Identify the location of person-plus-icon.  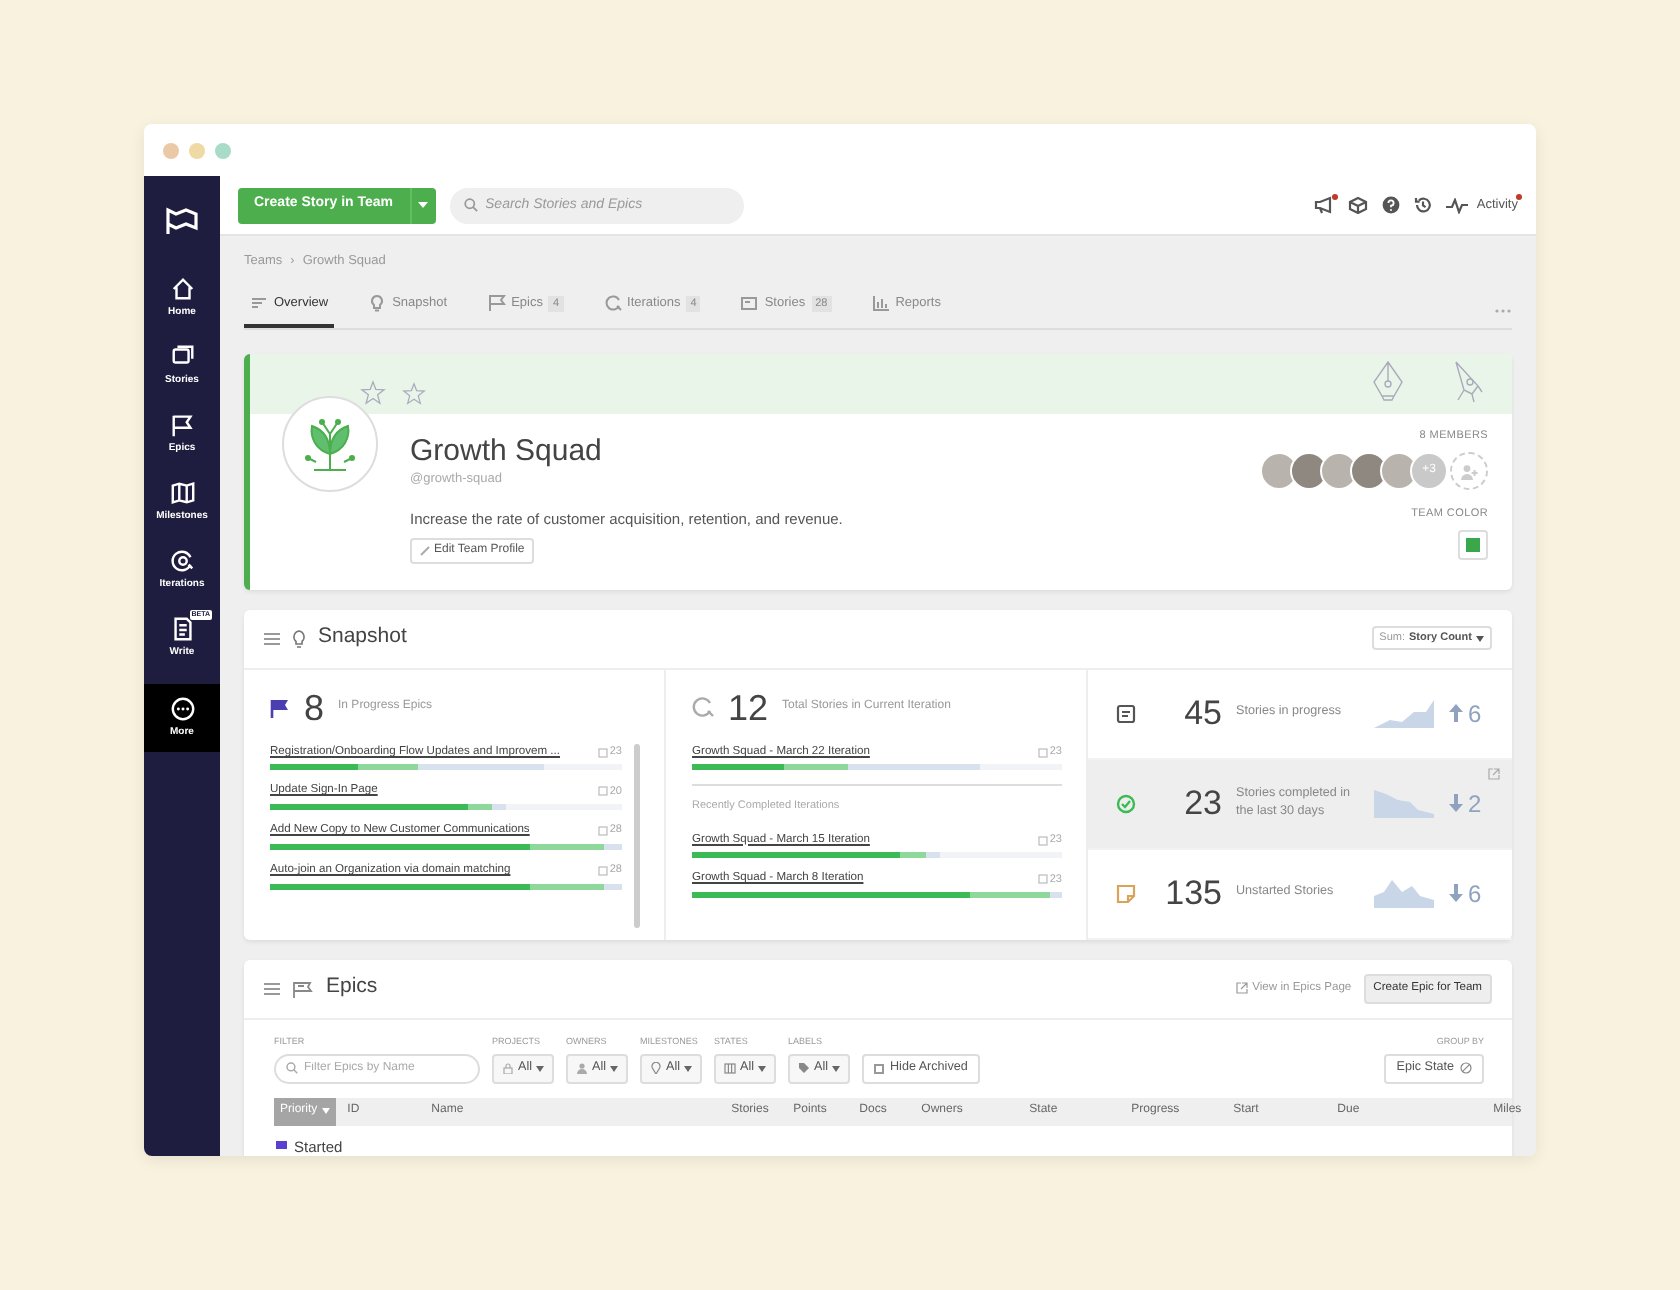
(1469, 471).